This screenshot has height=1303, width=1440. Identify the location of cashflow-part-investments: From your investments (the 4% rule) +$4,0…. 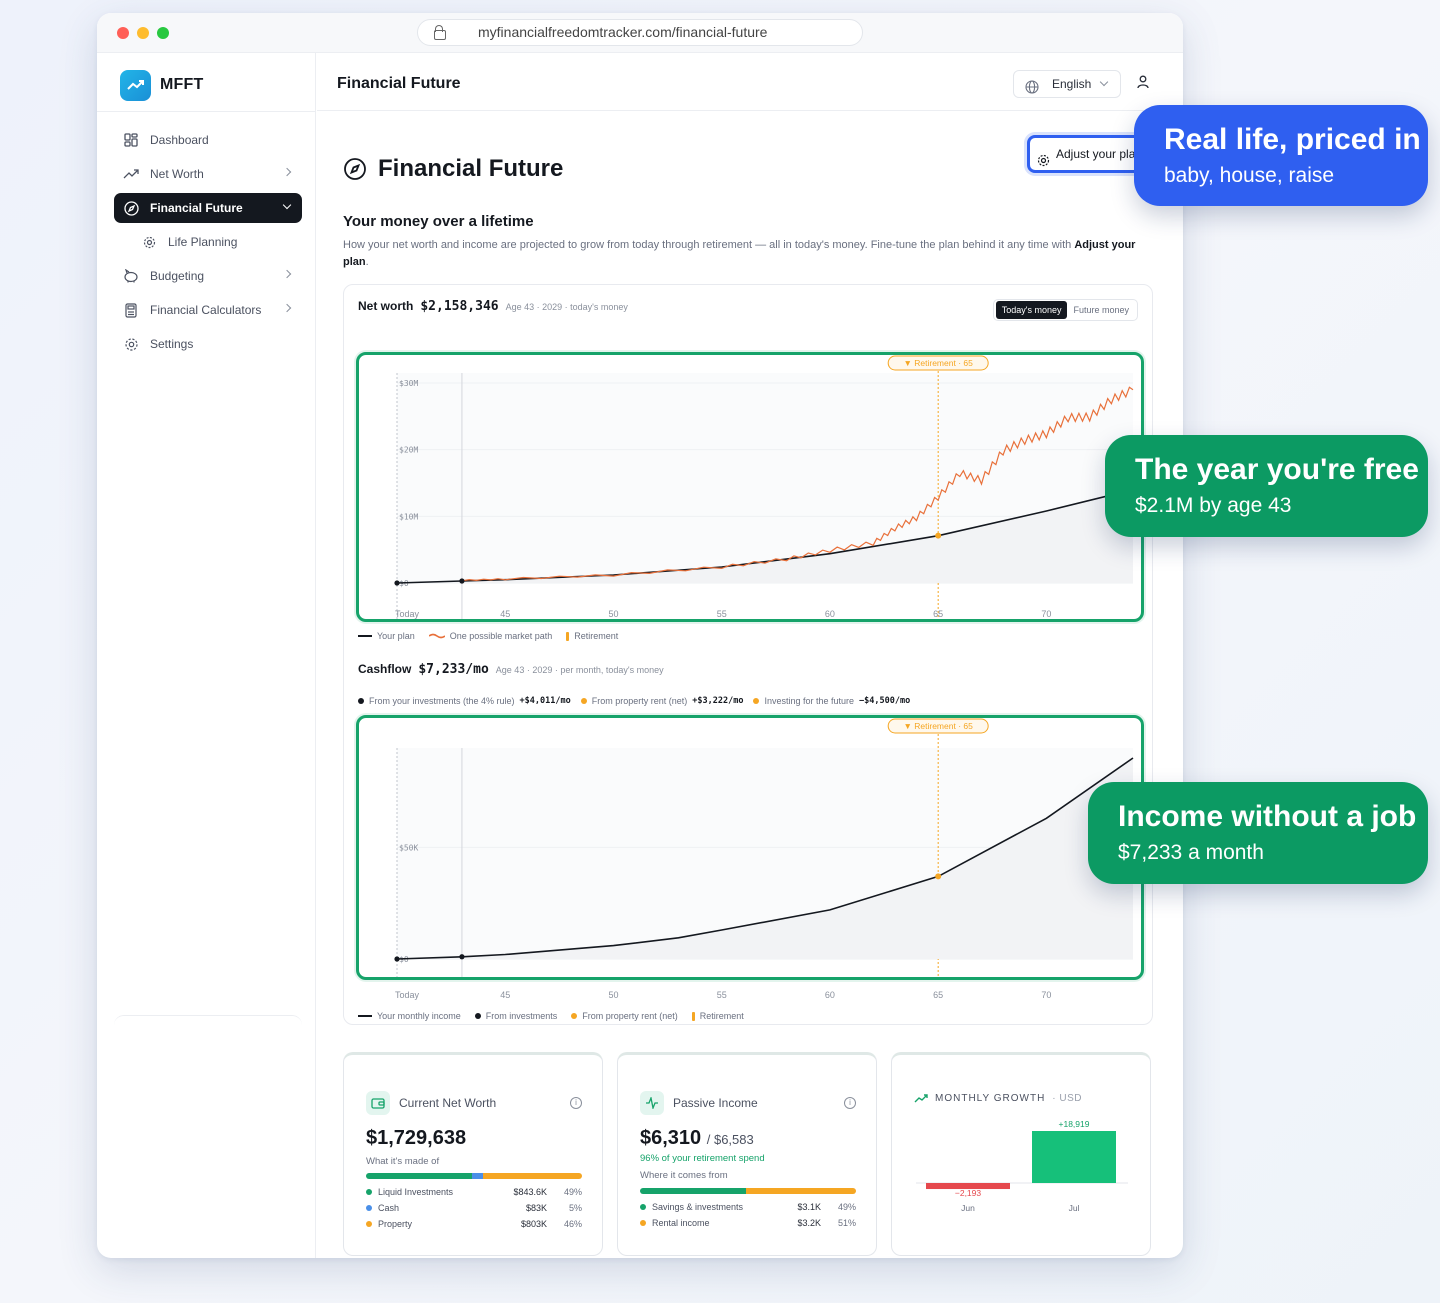
(464, 701).